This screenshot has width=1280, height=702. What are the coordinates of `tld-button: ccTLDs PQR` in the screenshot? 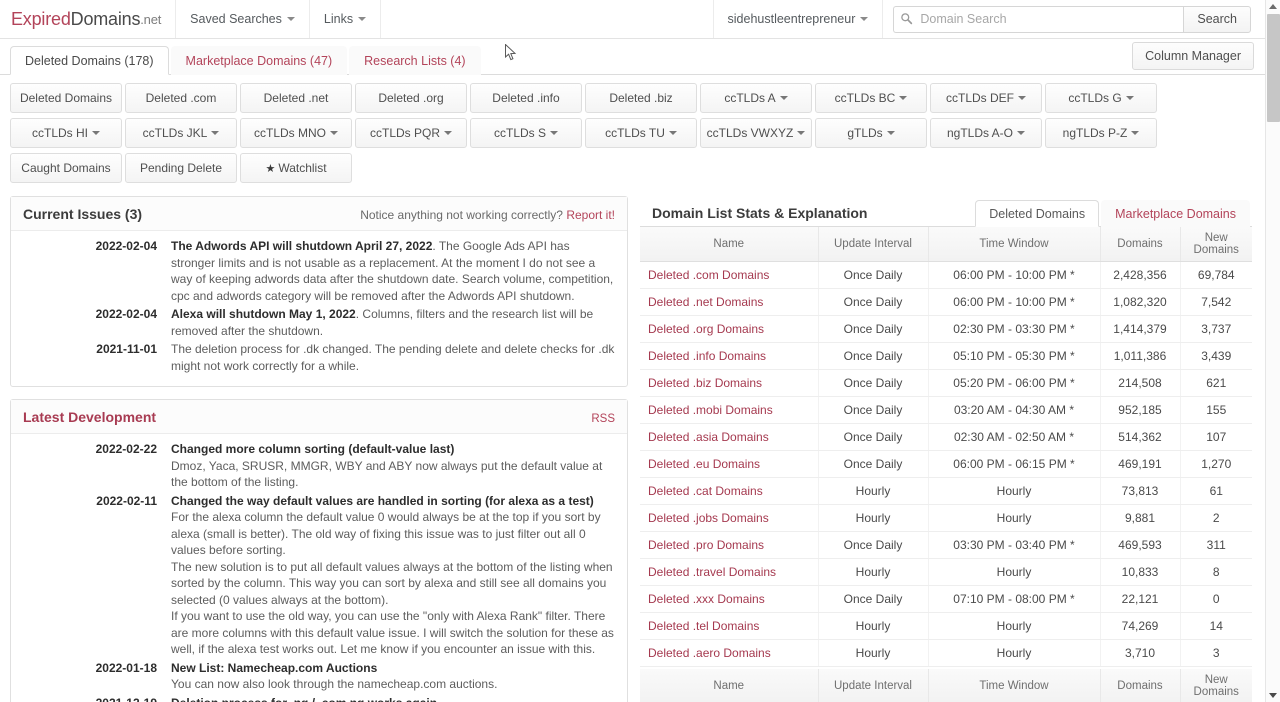 It's located at (411, 133).